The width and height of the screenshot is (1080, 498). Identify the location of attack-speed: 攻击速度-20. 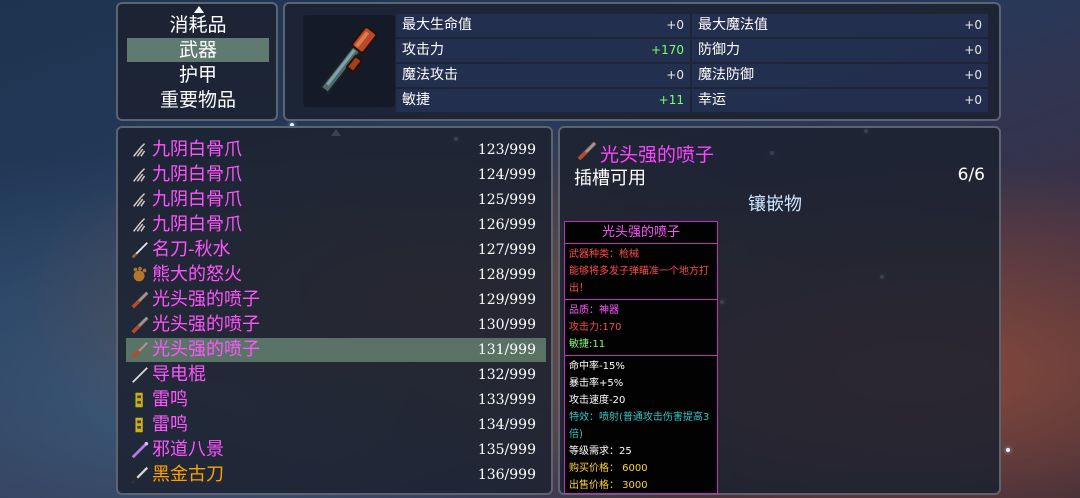
(597, 400).